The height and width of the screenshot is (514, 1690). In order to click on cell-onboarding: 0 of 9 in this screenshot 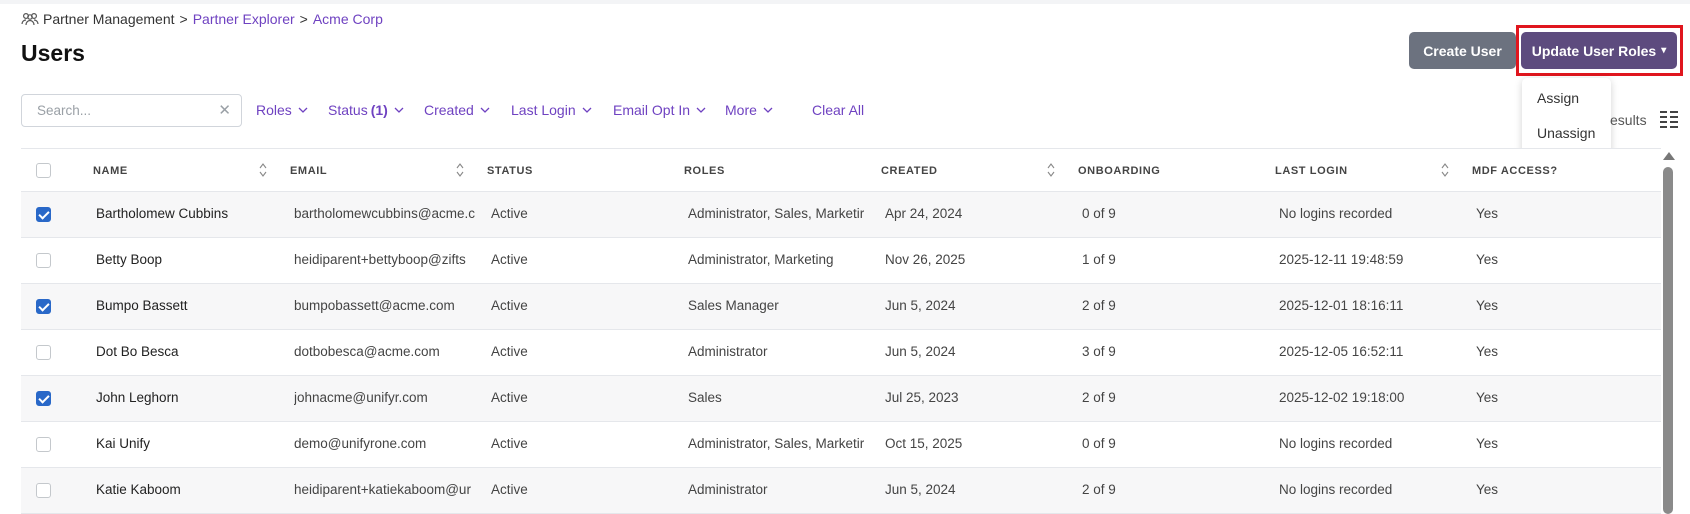, I will do `click(1099, 443)`.